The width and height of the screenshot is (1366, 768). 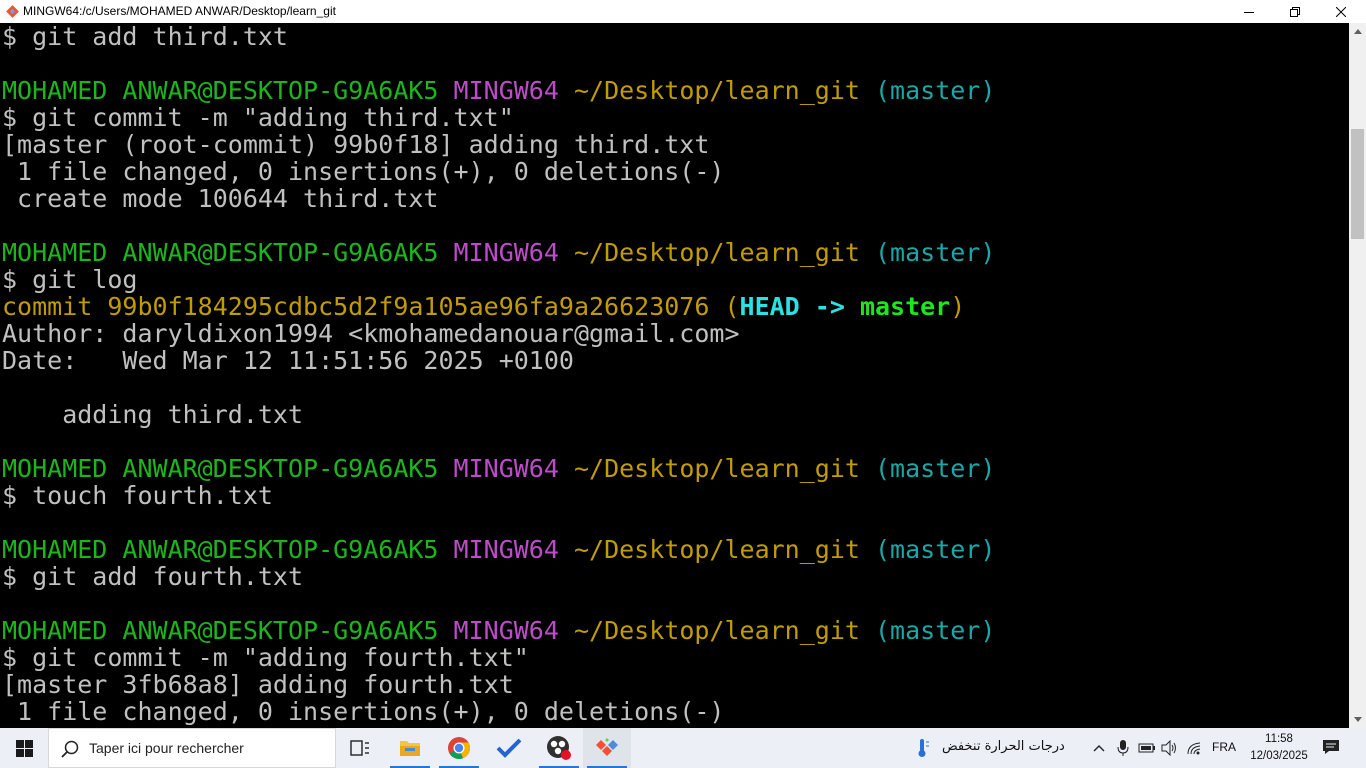 I want to click on terminal-text-head: HEAD ->, so click(x=799, y=306).